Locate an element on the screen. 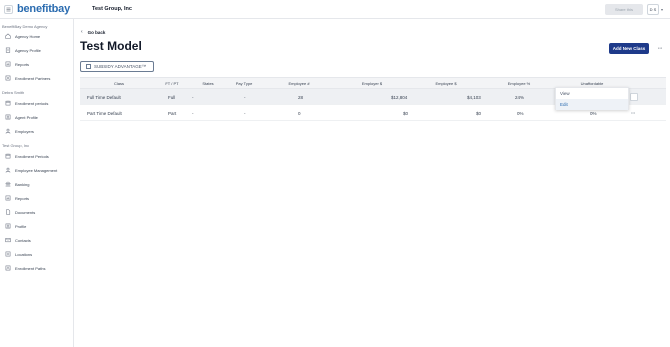 The image size is (670, 347). column-header: Employer $ is located at coordinates (372, 83).